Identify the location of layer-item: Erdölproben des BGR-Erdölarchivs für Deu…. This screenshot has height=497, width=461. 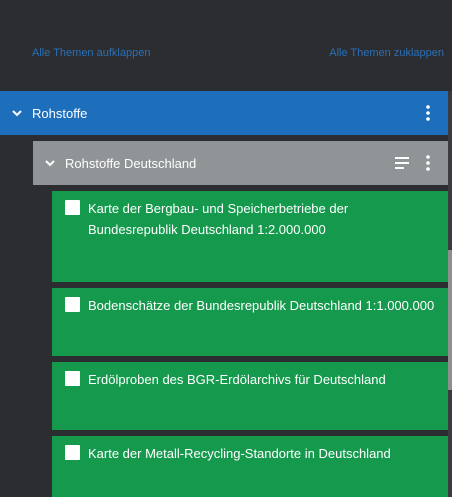
(250, 396).